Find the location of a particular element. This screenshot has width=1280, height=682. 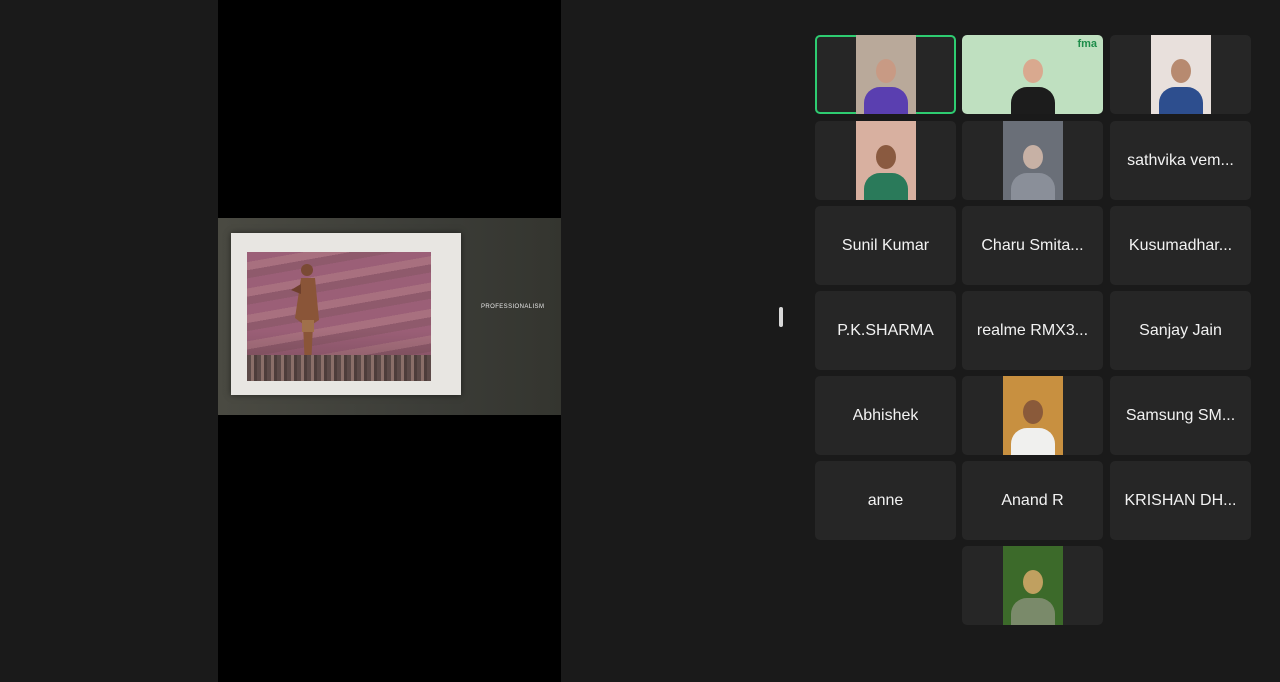

participant-tile-p2: fma is located at coordinates (1032, 74).